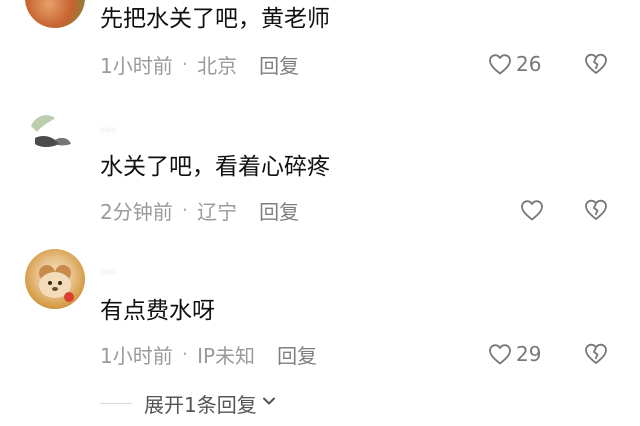 This screenshot has height=426, width=640. Describe the element at coordinates (514, 64) in the screenshot. I see `like-button: 26` at that location.